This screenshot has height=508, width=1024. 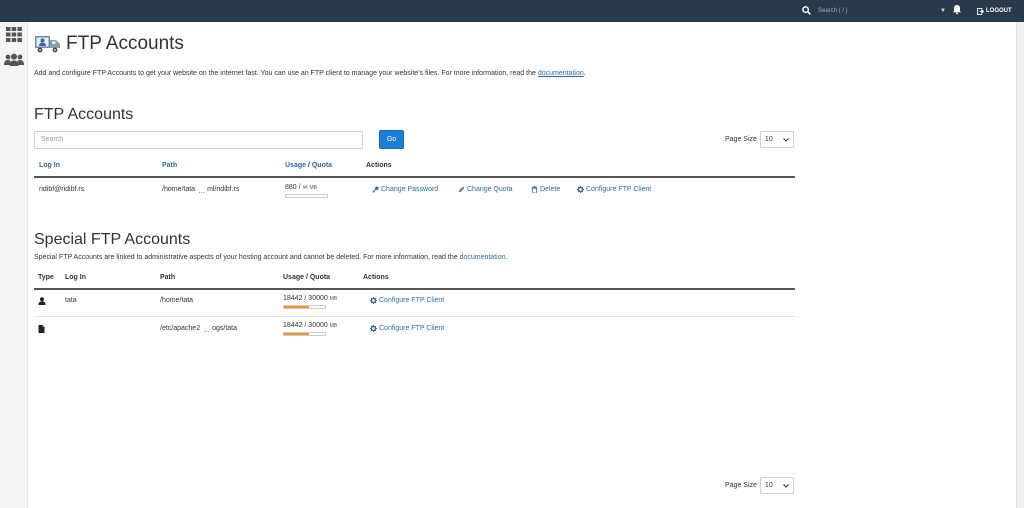 What do you see at coordinates (1020, 265) in the screenshot?
I see `scrollbar` at bounding box center [1020, 265].